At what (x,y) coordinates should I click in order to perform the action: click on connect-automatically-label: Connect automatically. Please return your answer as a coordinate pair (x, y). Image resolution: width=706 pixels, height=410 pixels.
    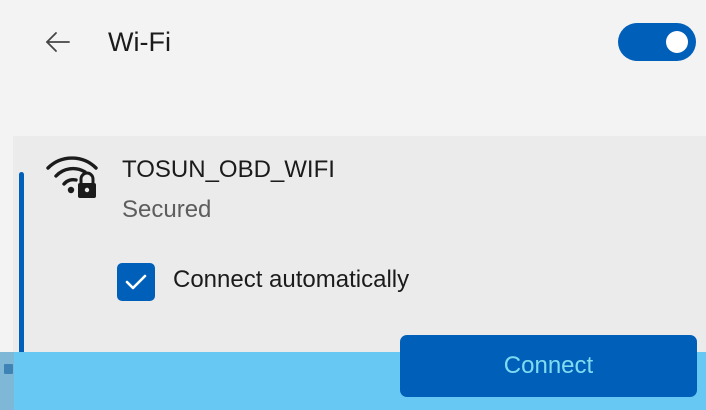
    Looking at the image, I should click on (291, 280).